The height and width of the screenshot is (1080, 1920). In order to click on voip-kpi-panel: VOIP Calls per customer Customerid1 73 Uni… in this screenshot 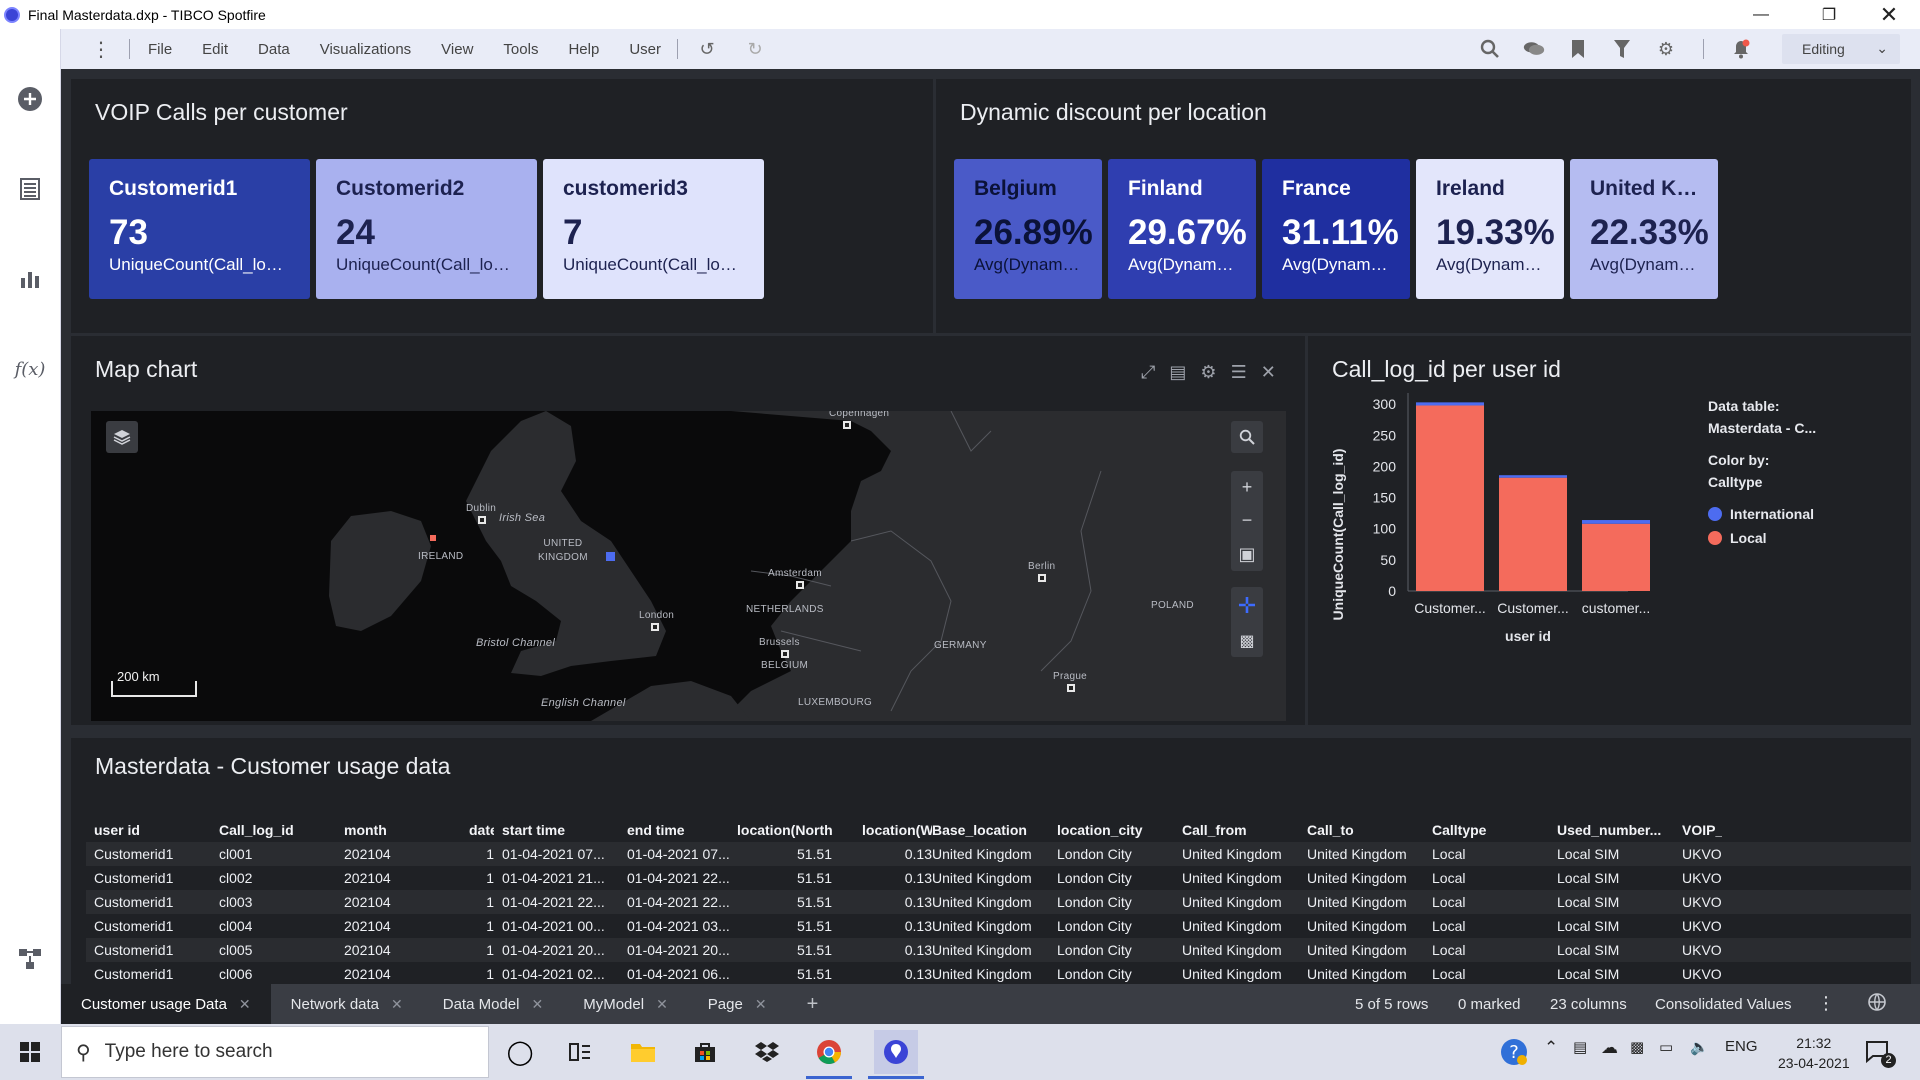, I will do `click(502, 206)`.